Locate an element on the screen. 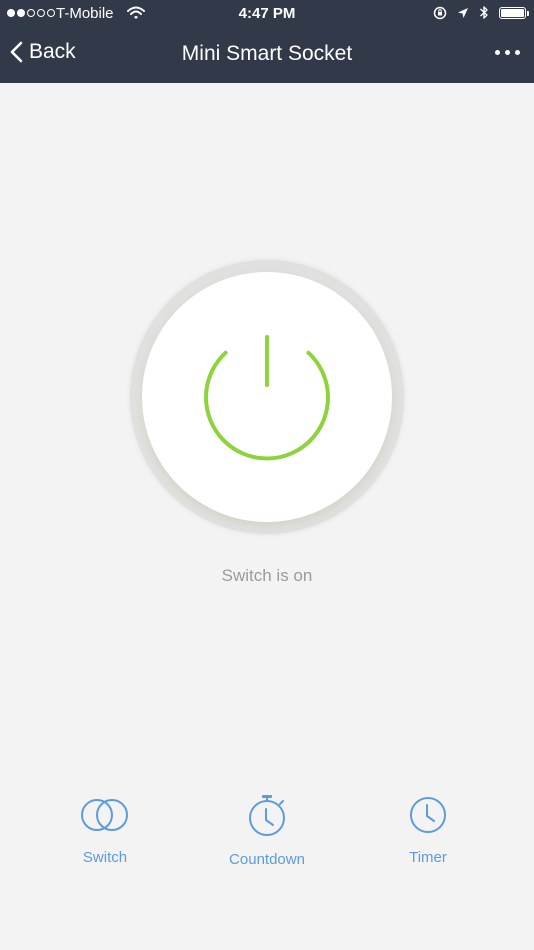 The height and width of the screenshot is (950, 534). switch-icon is located at coordinates (104, 815).